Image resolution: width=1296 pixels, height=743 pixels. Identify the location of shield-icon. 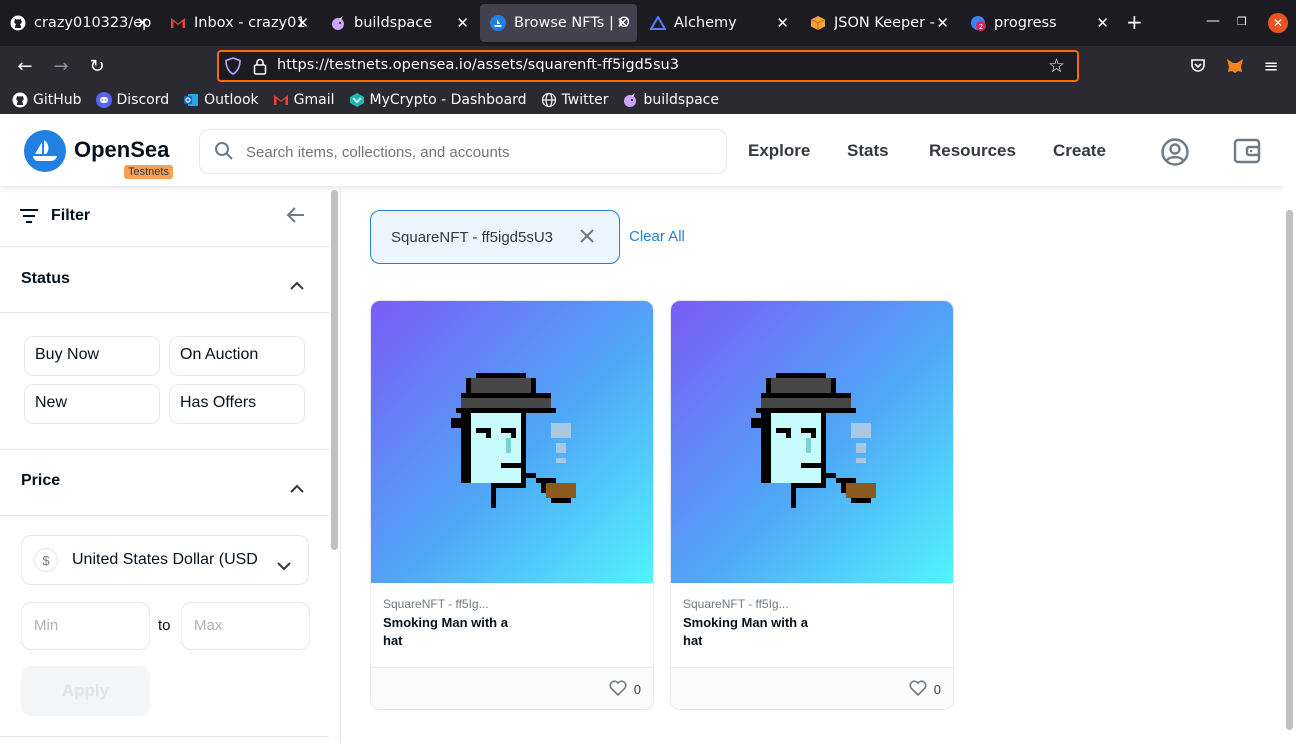
(233, 68).